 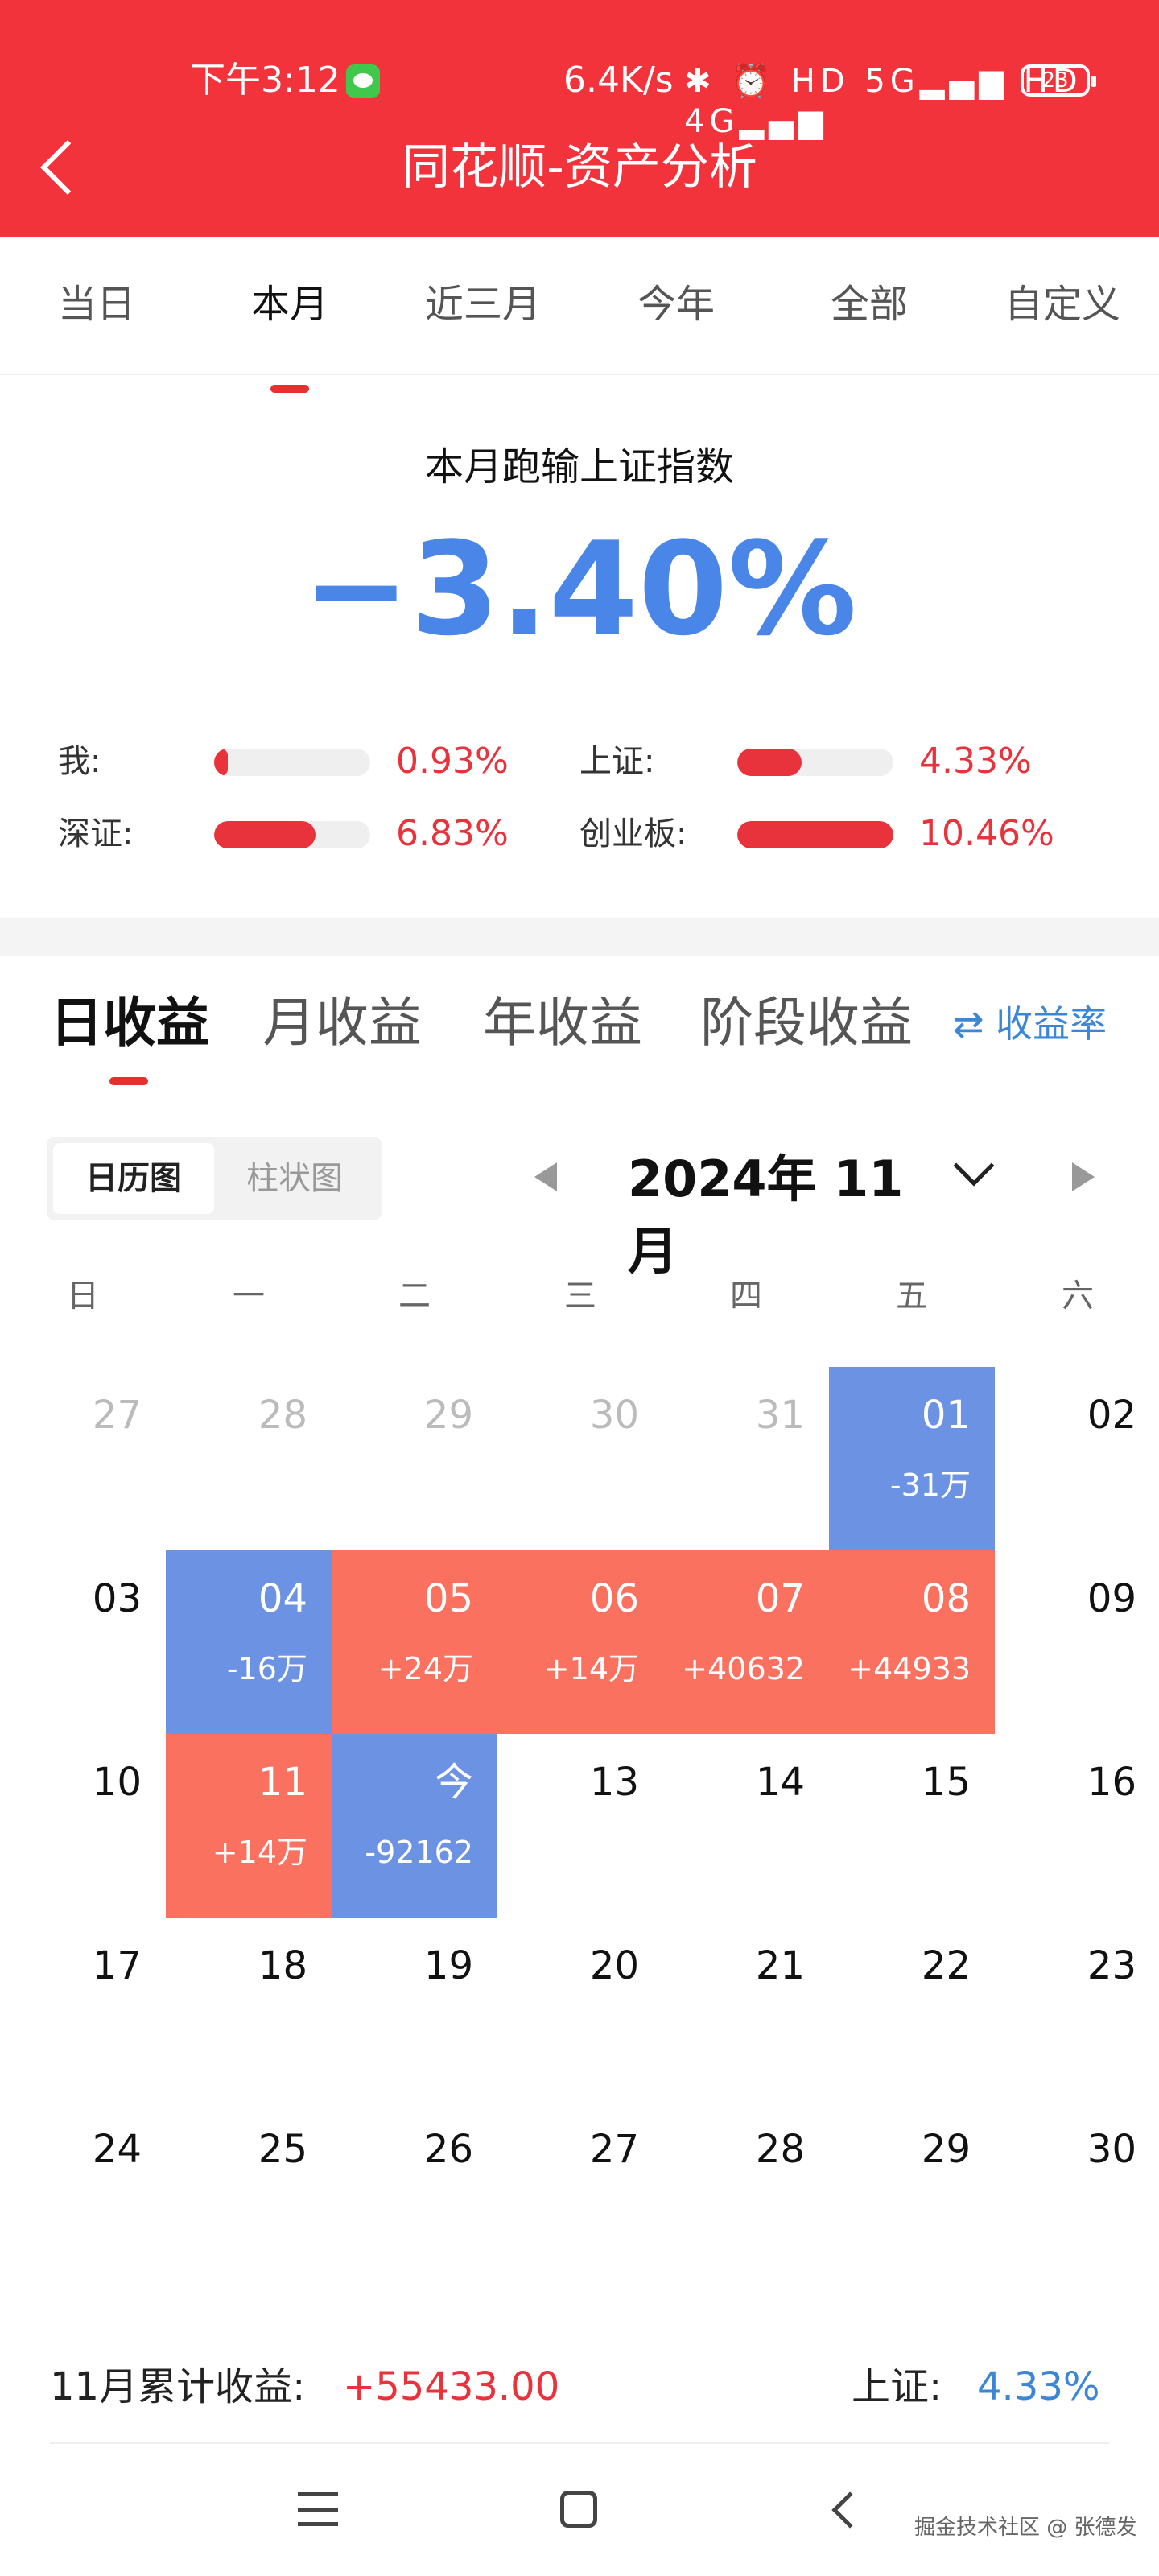 I want to click on next-month-icon, so click(x=1083, y=1176).